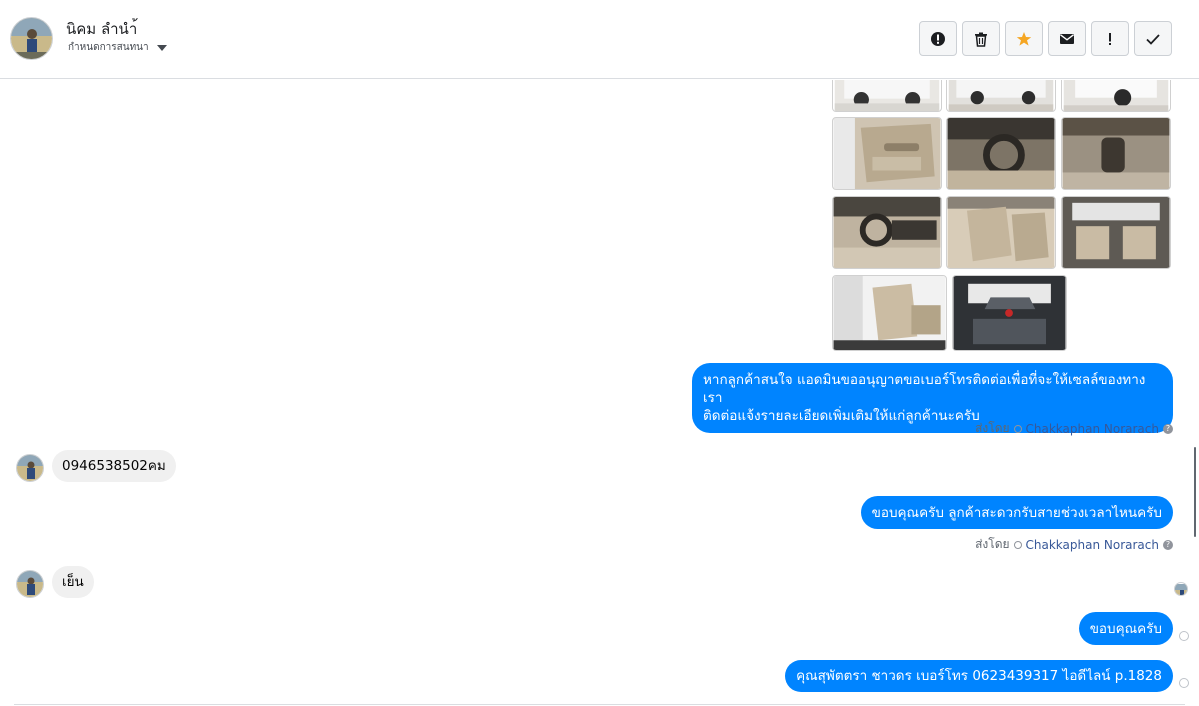 The image size is (1199, 706). What do you see at coordinates (1181, 589) in the screenshot?
I see `seen-indicator-avatar` at bounding box center [1181, 589].